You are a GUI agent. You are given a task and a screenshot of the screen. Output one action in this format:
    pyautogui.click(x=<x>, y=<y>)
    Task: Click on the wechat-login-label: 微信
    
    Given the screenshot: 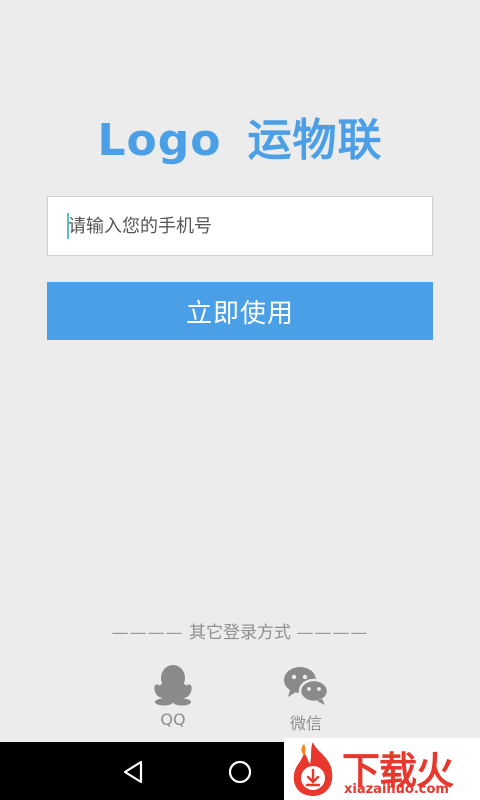 What is the action you would take?
    pyautogui.click(x=305, y=723)
    